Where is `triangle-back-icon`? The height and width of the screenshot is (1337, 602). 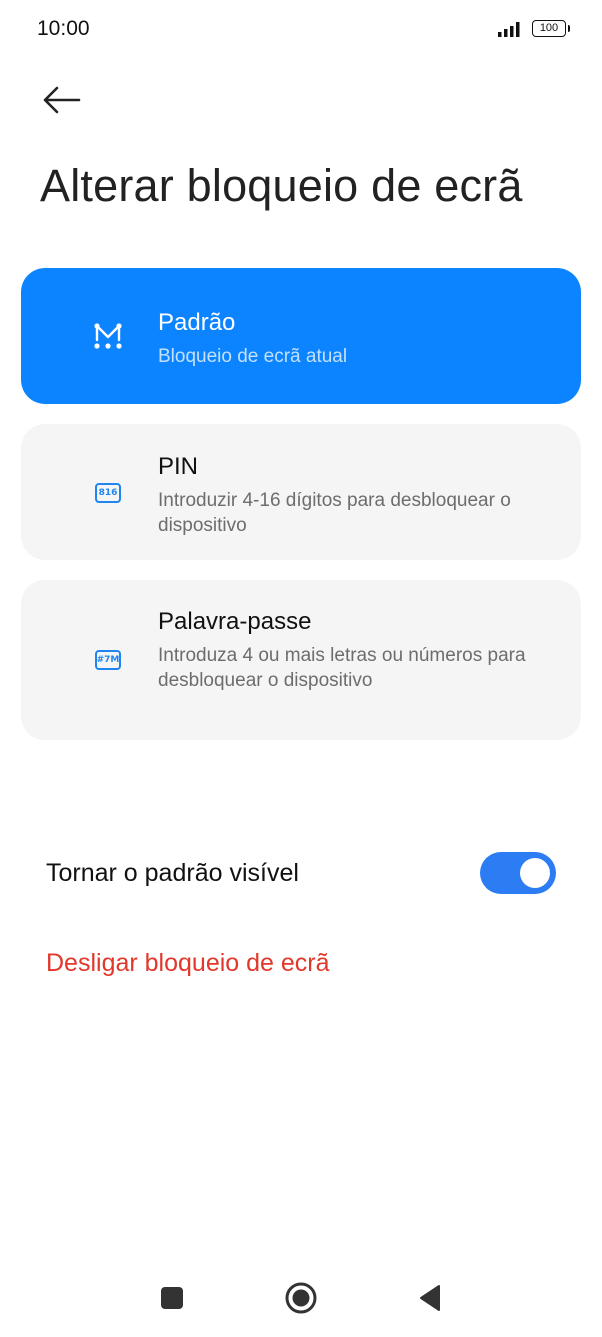
triangle-back-icon is located at coordinates (430, 1300).